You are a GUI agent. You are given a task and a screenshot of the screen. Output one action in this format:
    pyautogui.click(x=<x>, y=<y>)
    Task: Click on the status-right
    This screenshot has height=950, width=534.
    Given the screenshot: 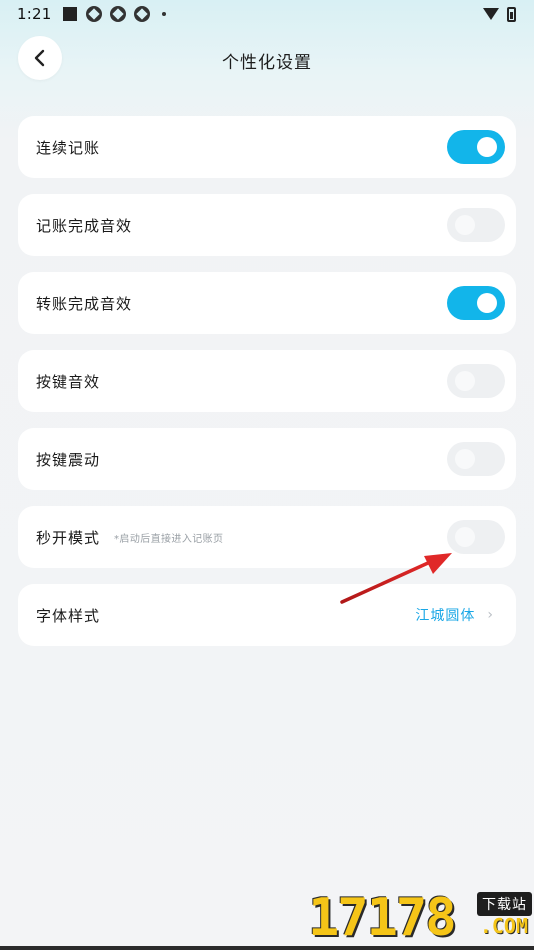 What is the action you would take?
    pyautogui.click(x=499, y=14)
    